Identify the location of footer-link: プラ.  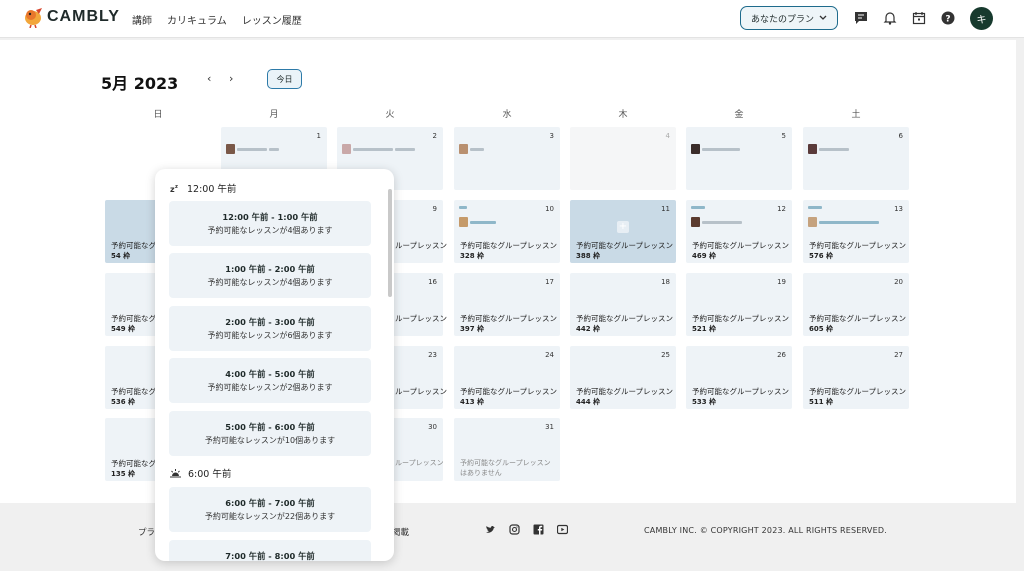
(146, 532).